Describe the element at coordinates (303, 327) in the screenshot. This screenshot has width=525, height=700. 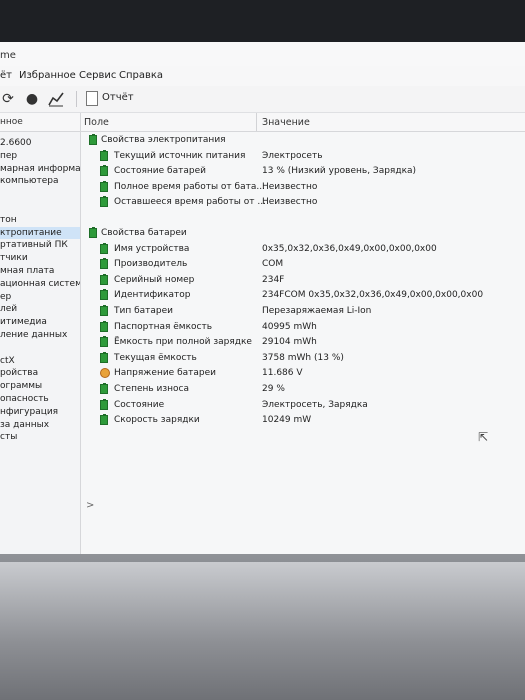
I see `table-row: Паспортная ёмкость 40995 mWh` at that location.